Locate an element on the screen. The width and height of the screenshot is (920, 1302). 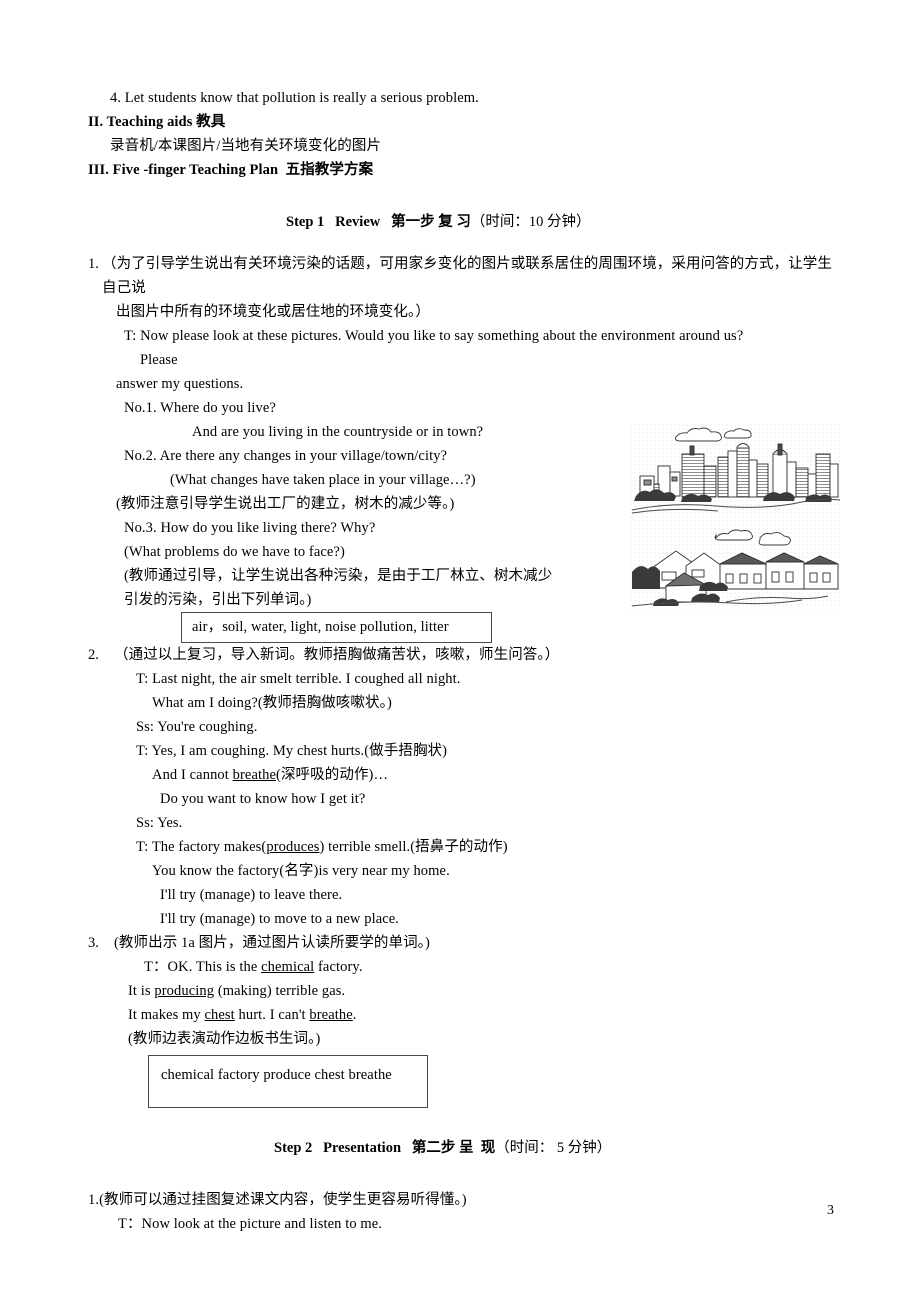
step1-item-3-line-2: It is producing (making) terrible gas. is located at coordinates (480, 991).